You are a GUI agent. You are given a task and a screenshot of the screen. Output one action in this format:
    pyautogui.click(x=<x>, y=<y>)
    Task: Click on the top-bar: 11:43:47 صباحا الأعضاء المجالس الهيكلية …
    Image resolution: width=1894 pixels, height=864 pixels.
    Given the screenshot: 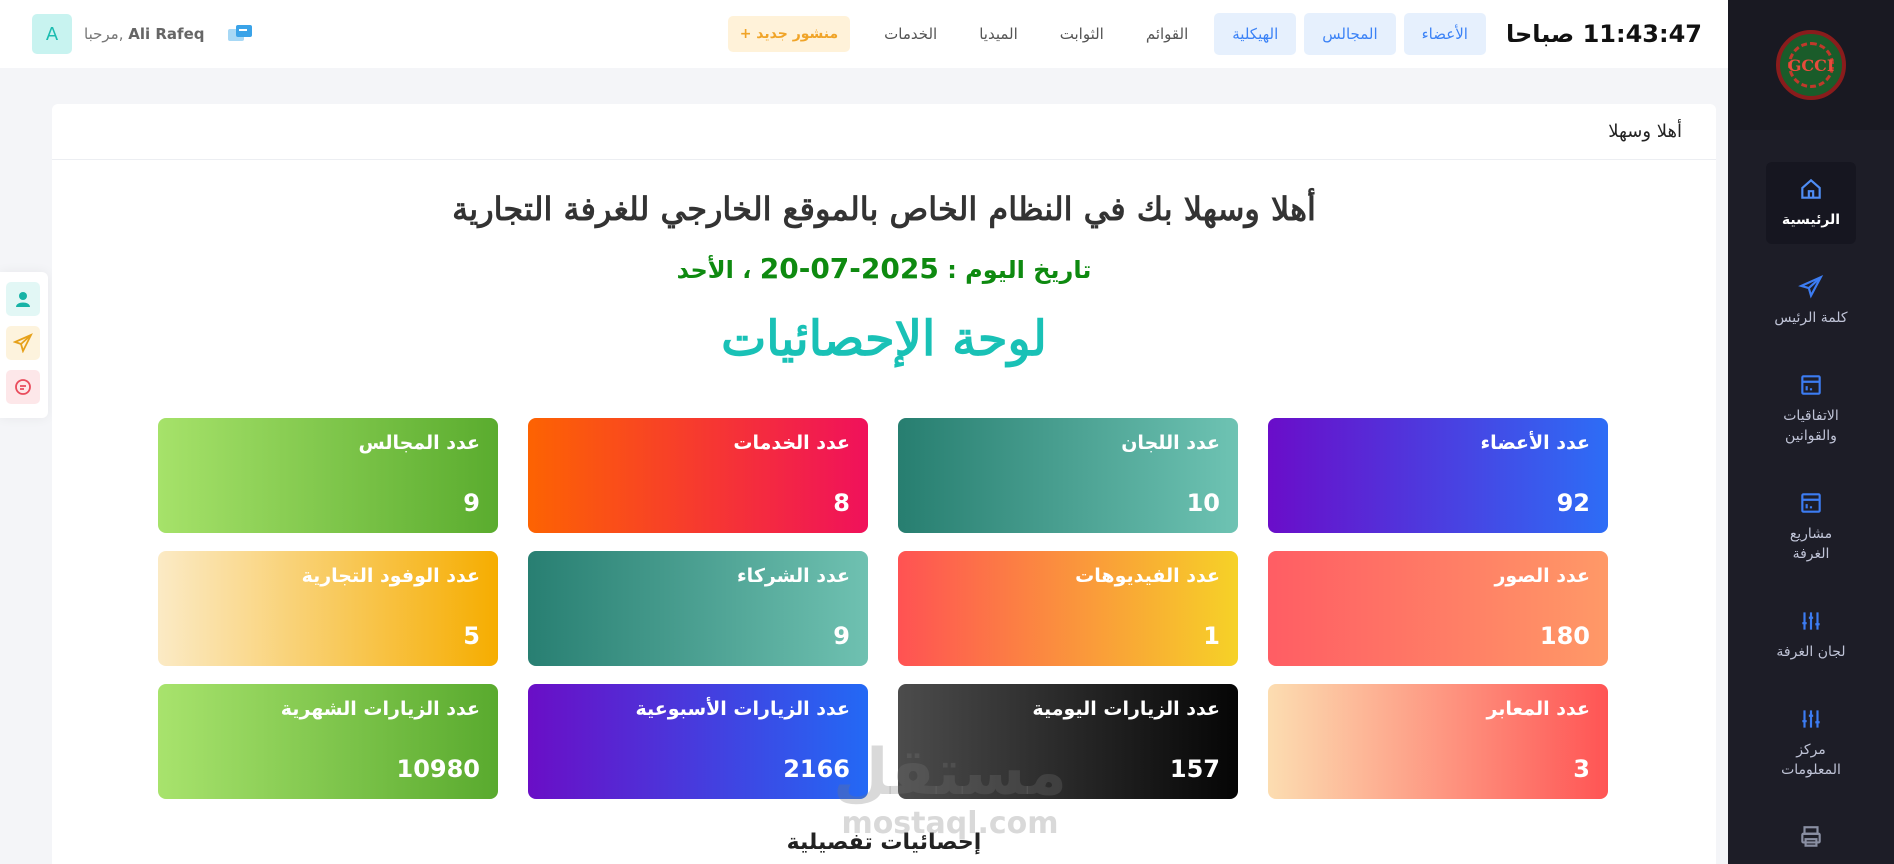 What is the action you would take?
    pyautogui.click(x=864, y=34)
    